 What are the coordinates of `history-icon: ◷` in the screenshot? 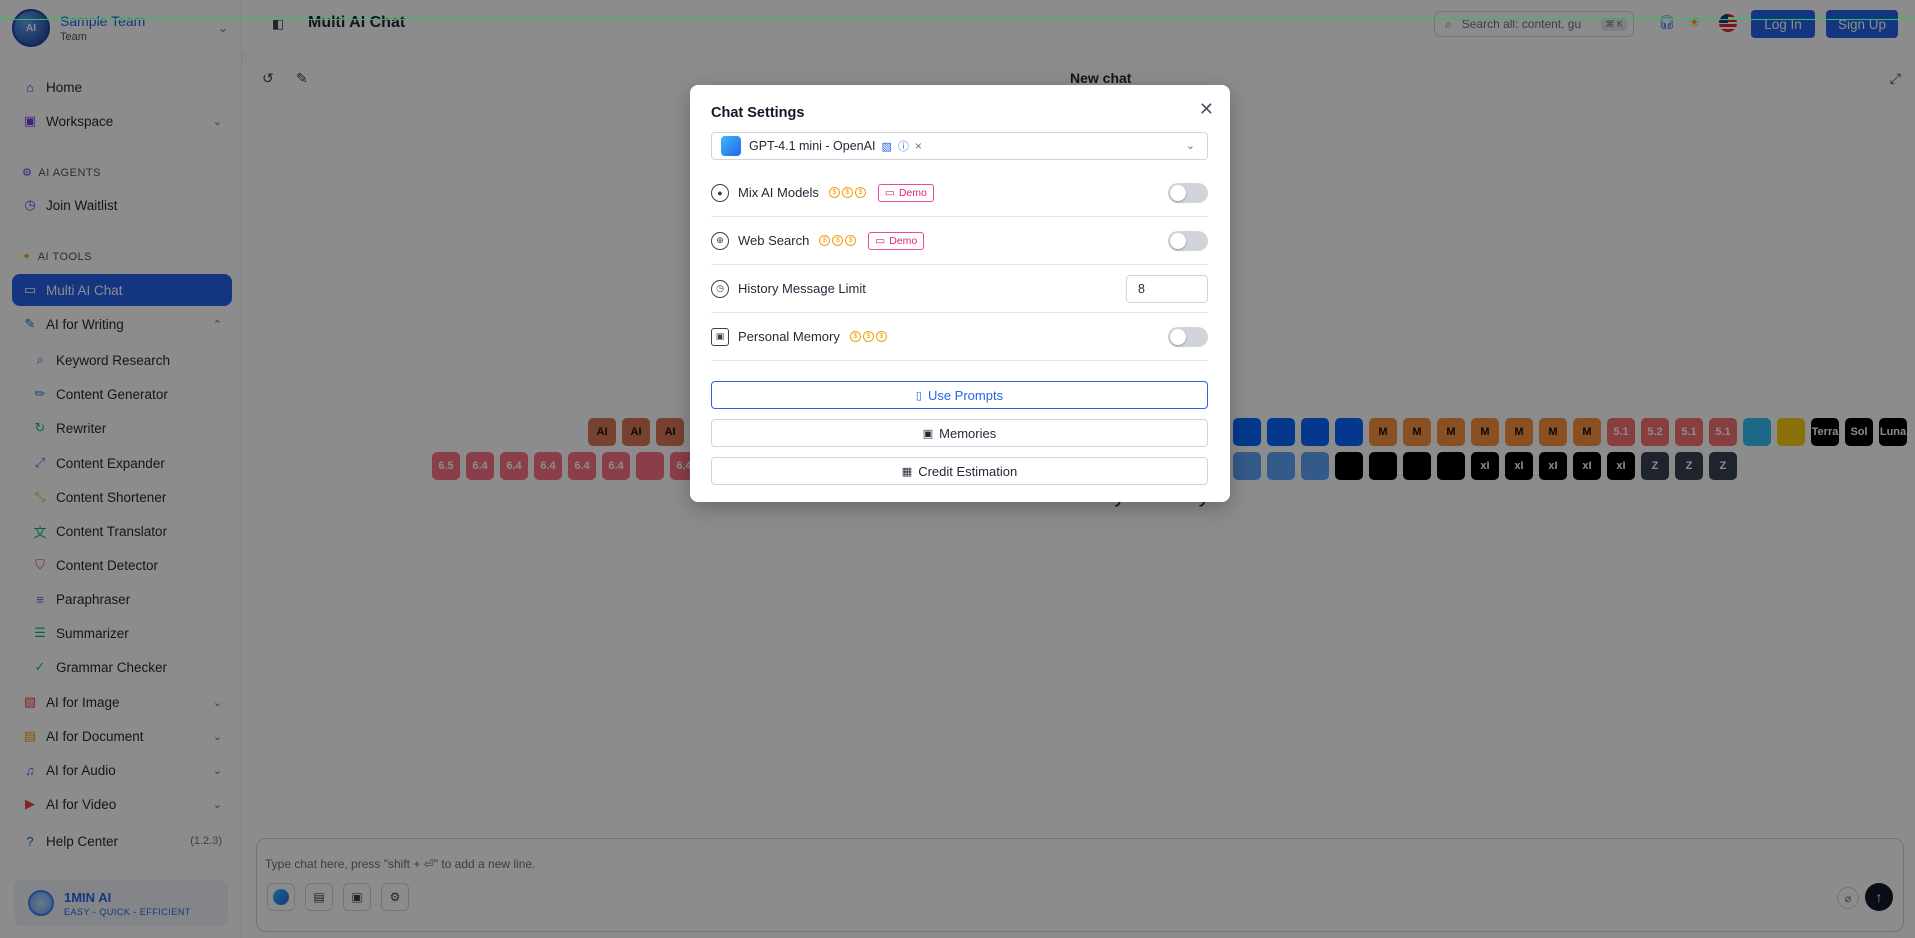 It's located at (720, 288).